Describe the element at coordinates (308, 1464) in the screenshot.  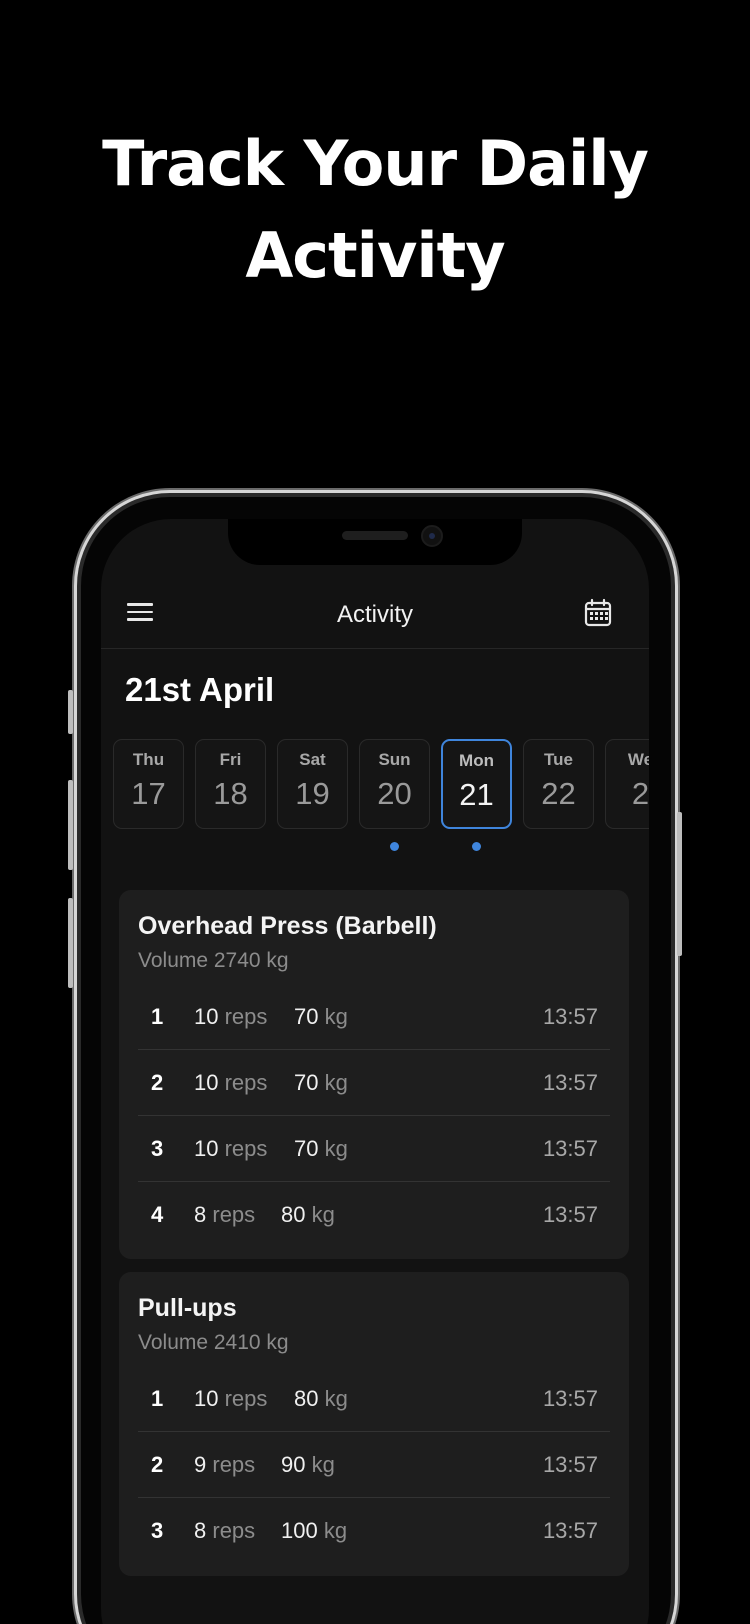
I see `set-weight: 90 kg` at that location.